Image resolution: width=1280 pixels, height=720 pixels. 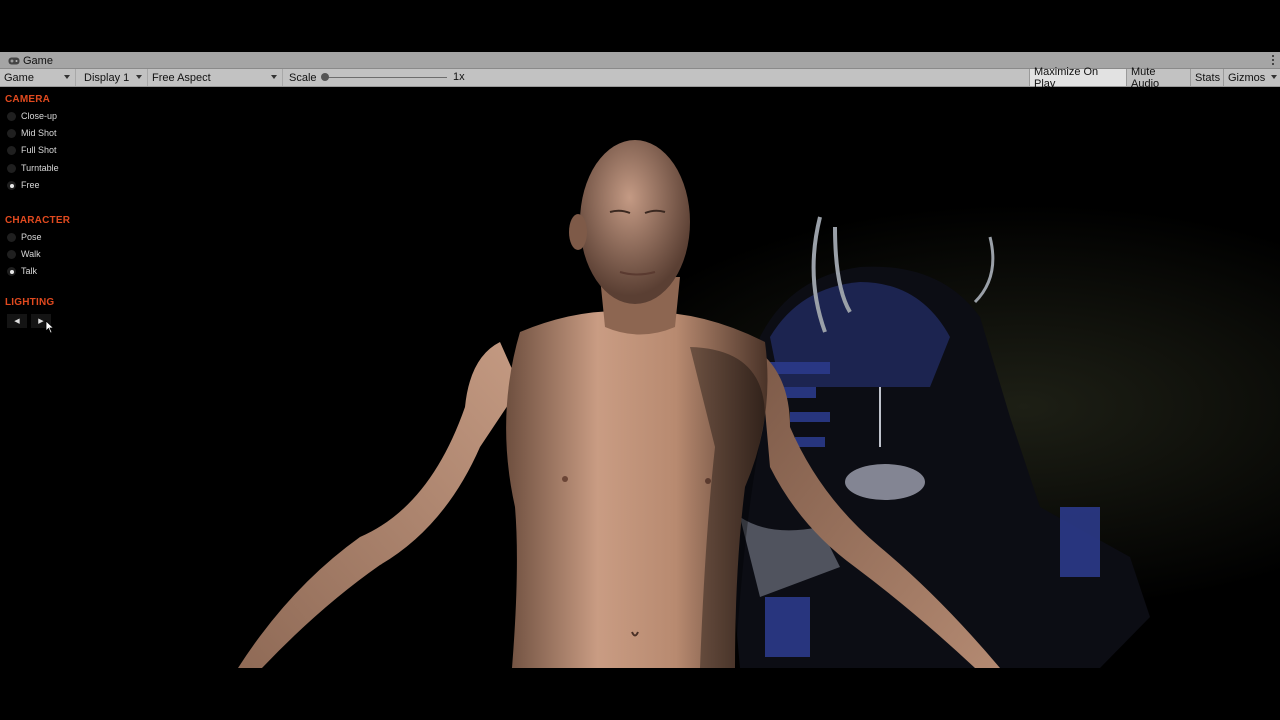 What do you see at coordinates (385, 77) in the screenshot?
I see `scale-slider-track` at bounding box center [385, 77].